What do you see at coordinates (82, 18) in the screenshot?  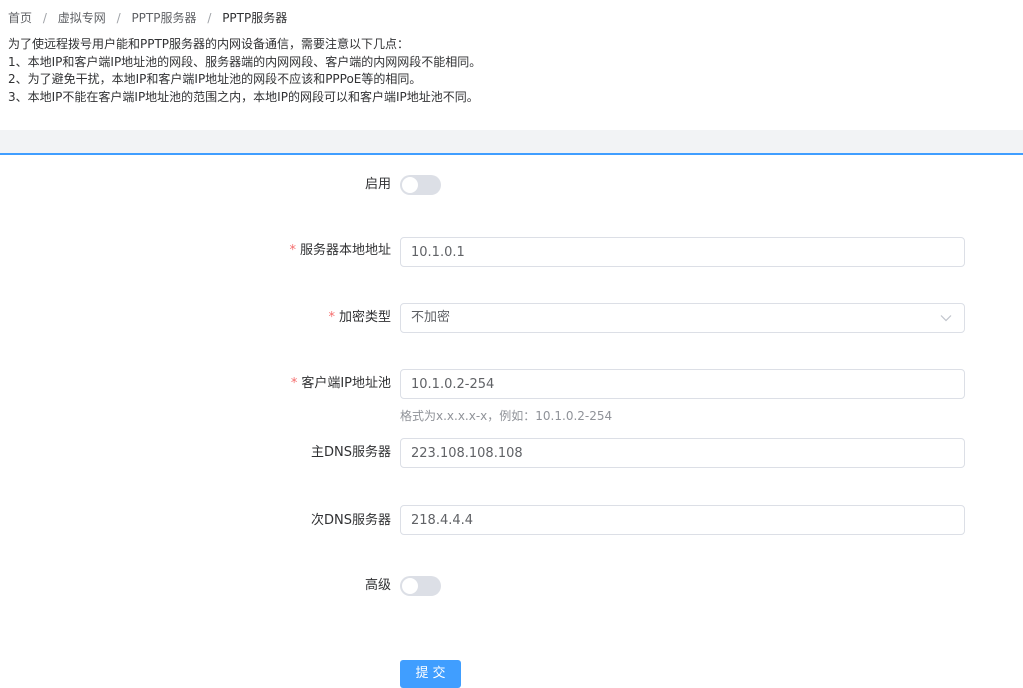 I see `breadcrumb-vpn: 虚拟专网` at bounding box center [82, 18].